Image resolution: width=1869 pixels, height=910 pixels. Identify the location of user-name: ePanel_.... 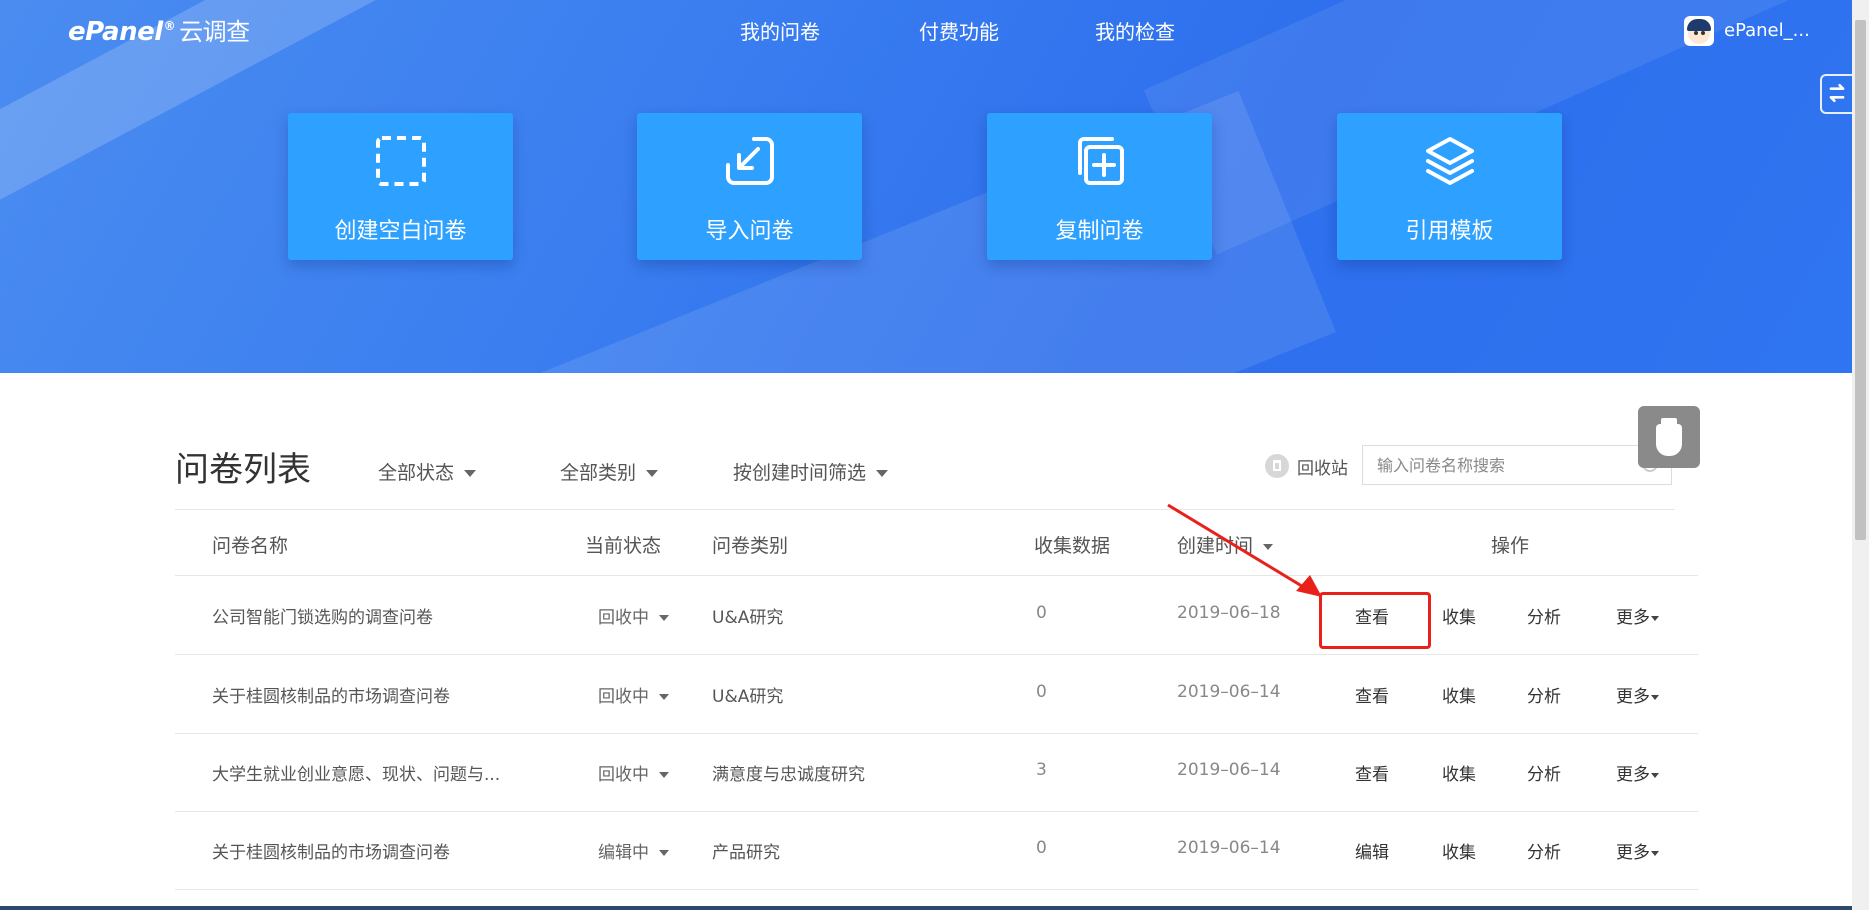
(1767, 30).